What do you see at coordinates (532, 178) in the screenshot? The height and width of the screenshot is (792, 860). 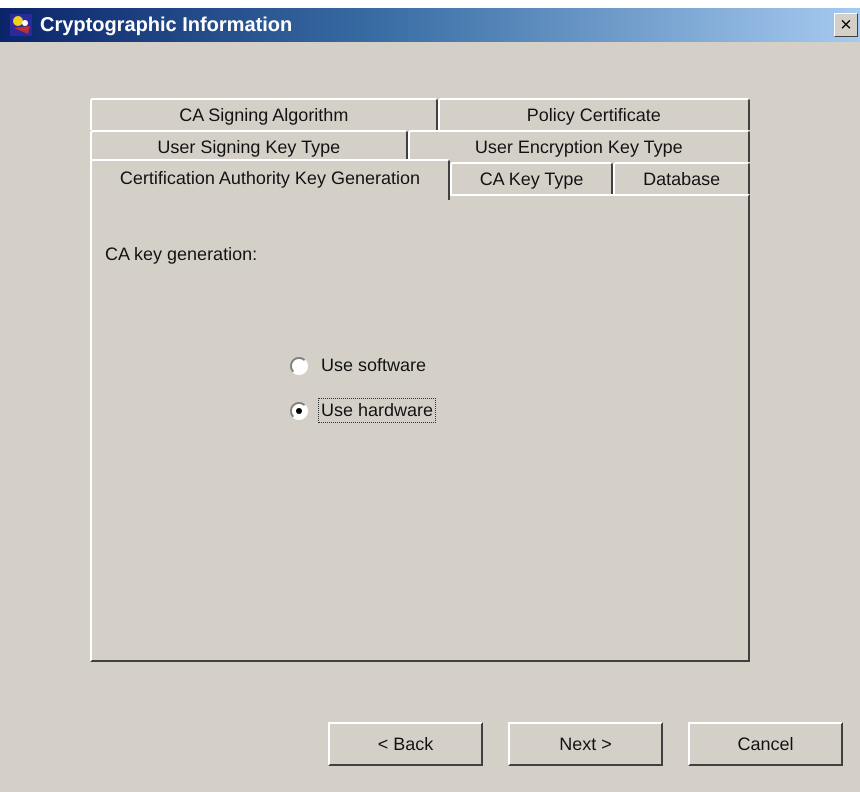 I see `tab: CA Key Type` at bounding box center [532, 178].